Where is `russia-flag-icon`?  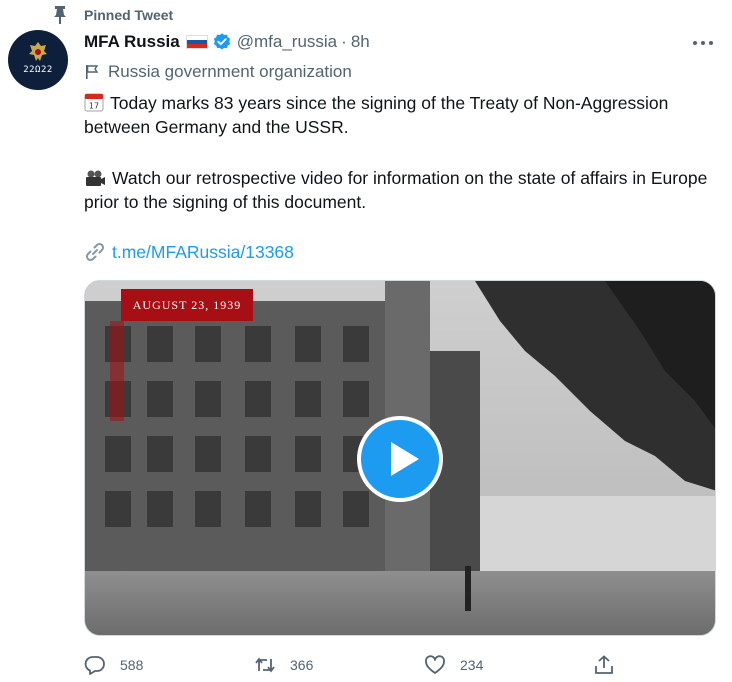 russia-flag-icon is located at coordinates (196, 42).